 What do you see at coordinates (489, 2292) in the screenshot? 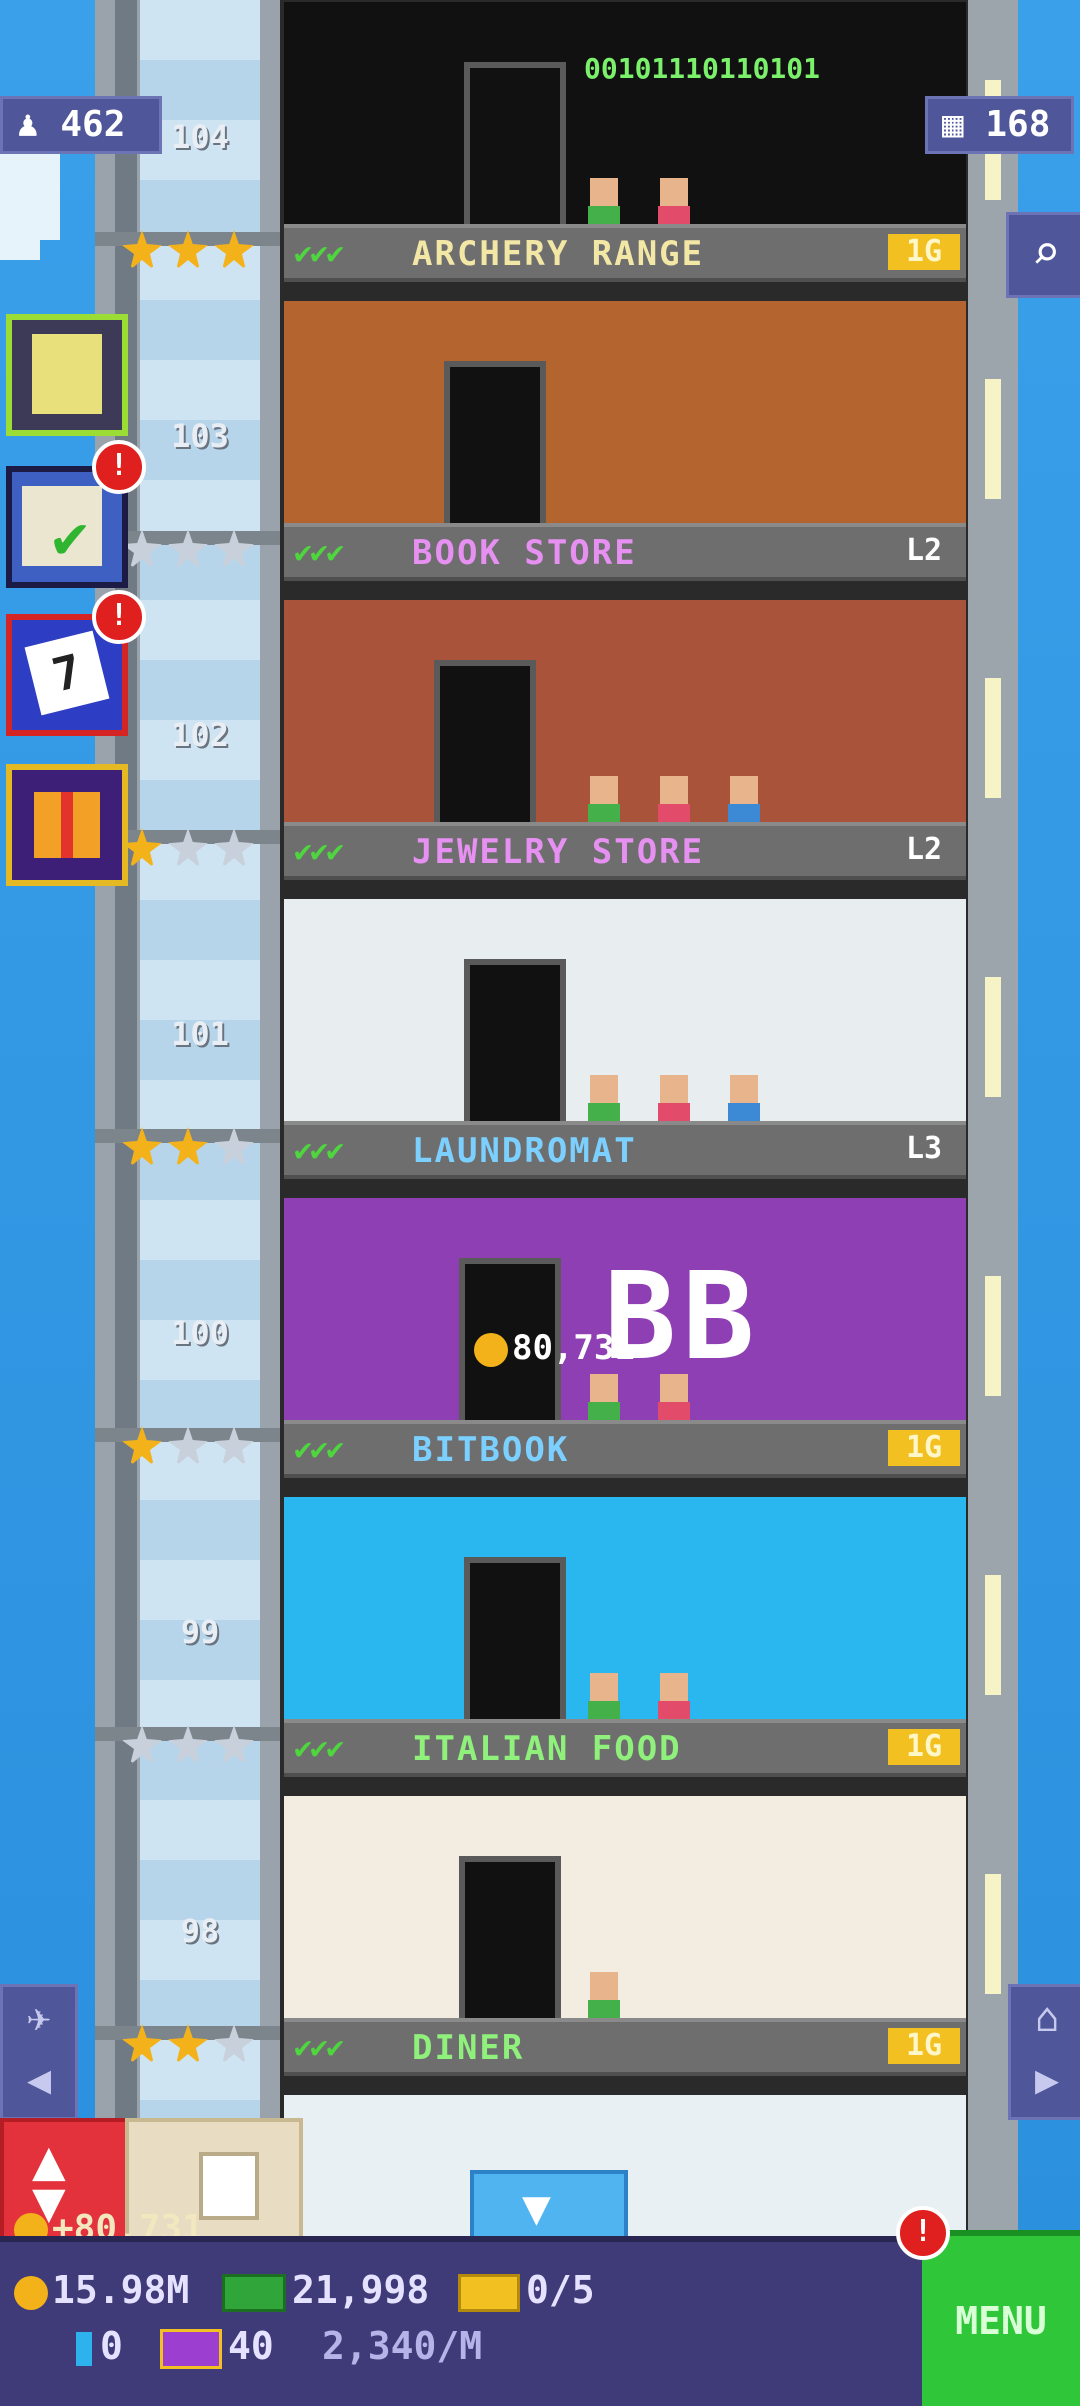
I see `ticket-icon` at bounding box center [489, 2292].